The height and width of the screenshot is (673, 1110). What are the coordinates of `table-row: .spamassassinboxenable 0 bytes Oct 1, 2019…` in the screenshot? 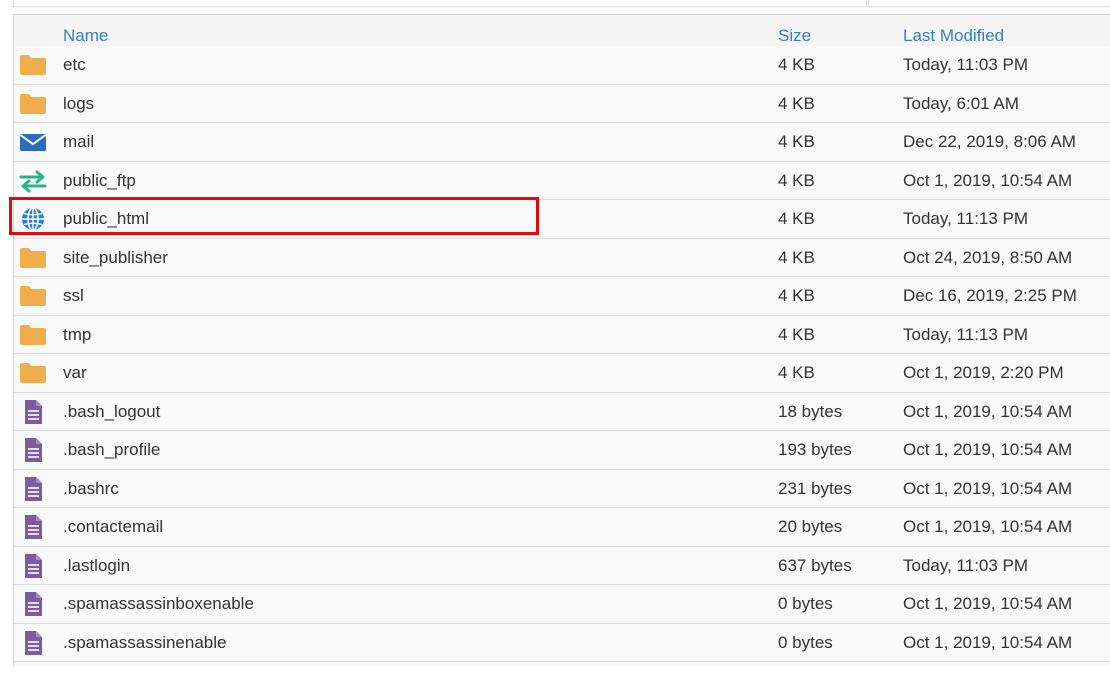 It's located at (562, 604).